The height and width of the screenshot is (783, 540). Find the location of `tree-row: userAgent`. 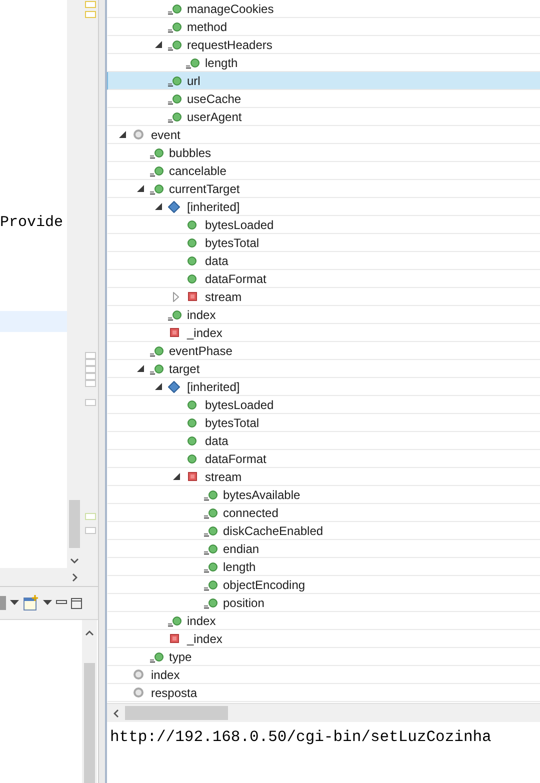

tree-row: userAgent is located at coordinates (323, 117).